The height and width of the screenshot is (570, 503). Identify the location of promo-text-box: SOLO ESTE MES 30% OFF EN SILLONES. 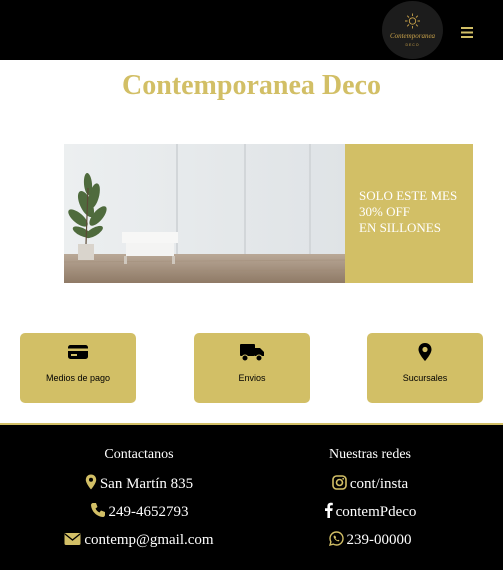
(409, 213).